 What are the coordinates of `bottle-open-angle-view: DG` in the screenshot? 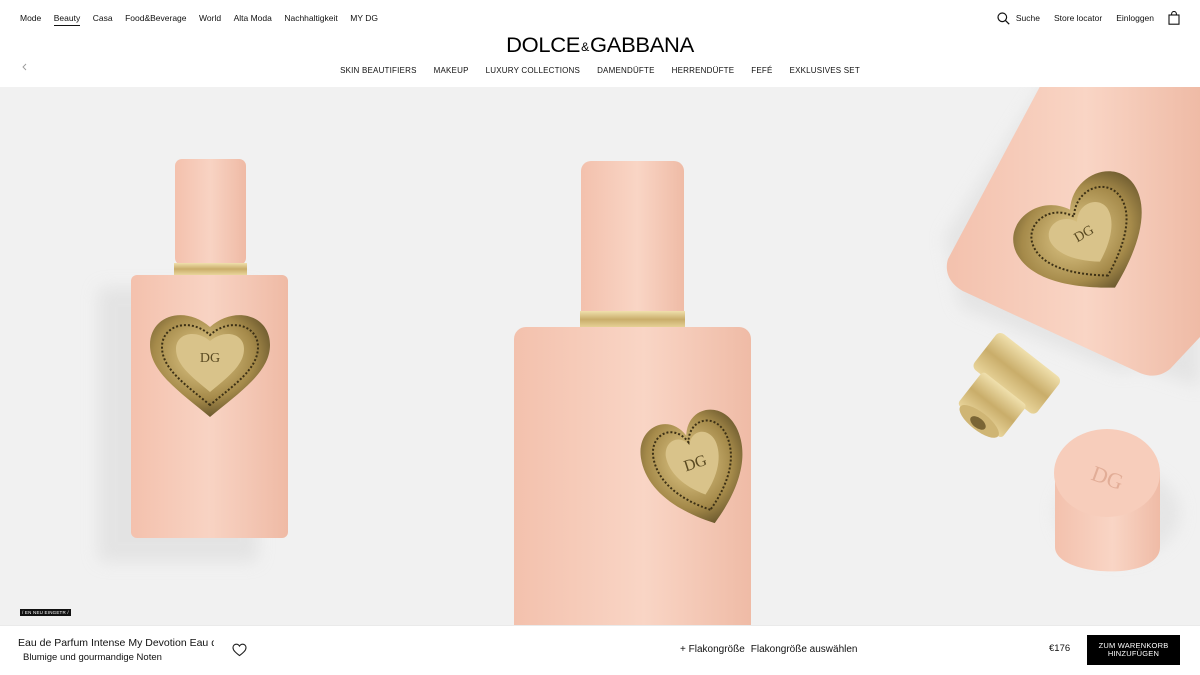 It's located at (1072, 262).